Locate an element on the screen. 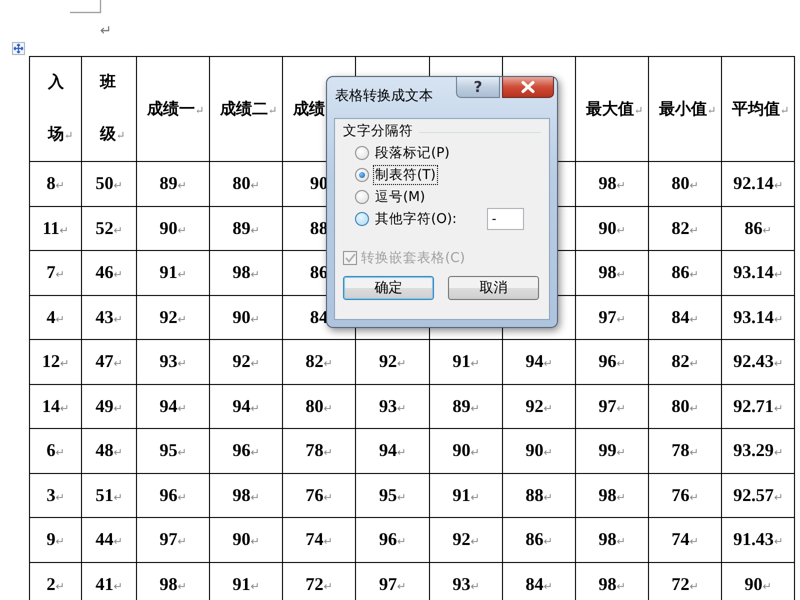 This screenshot has height=600, width=800. column-header: 成绩二↵ is located at coordinates (249, 109).